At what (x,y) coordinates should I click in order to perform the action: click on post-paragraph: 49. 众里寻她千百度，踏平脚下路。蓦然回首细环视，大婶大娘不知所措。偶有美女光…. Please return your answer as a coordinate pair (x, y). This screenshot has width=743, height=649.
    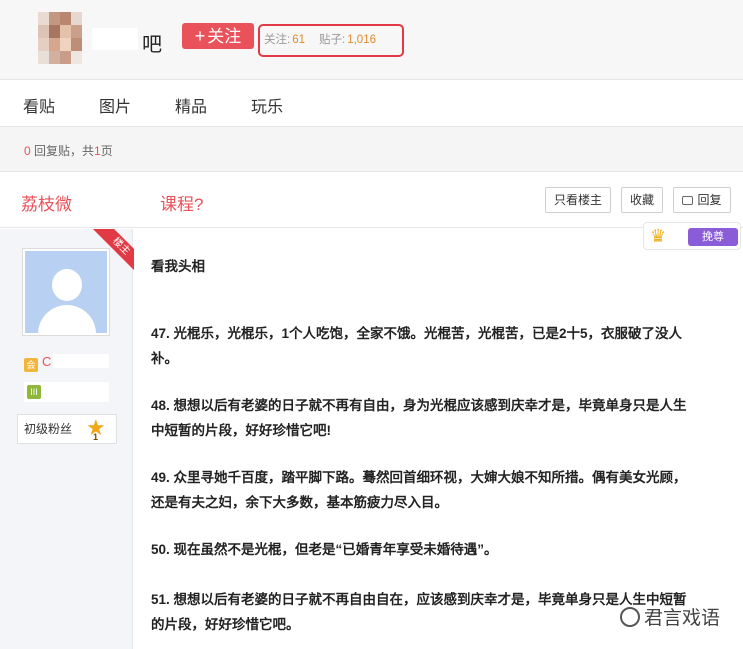
    Looking at the image, I should click on (433, 490).